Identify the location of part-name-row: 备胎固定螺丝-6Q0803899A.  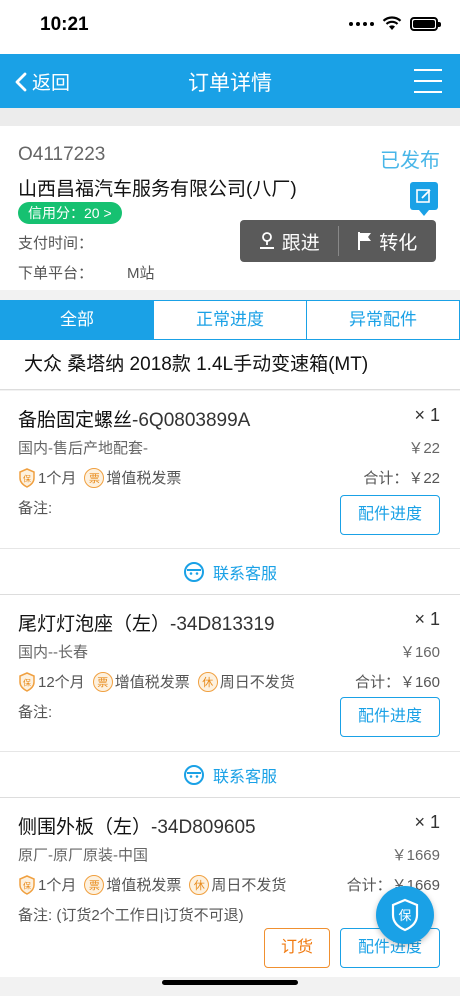
(134, 418).